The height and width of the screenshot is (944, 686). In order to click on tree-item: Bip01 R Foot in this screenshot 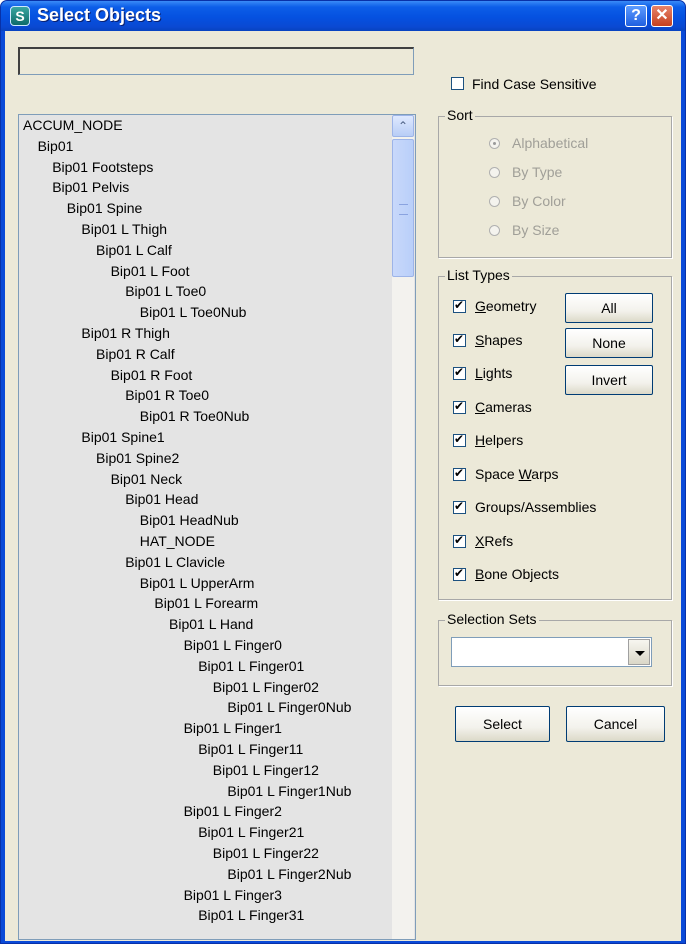, I will do `click(152, 375)`.